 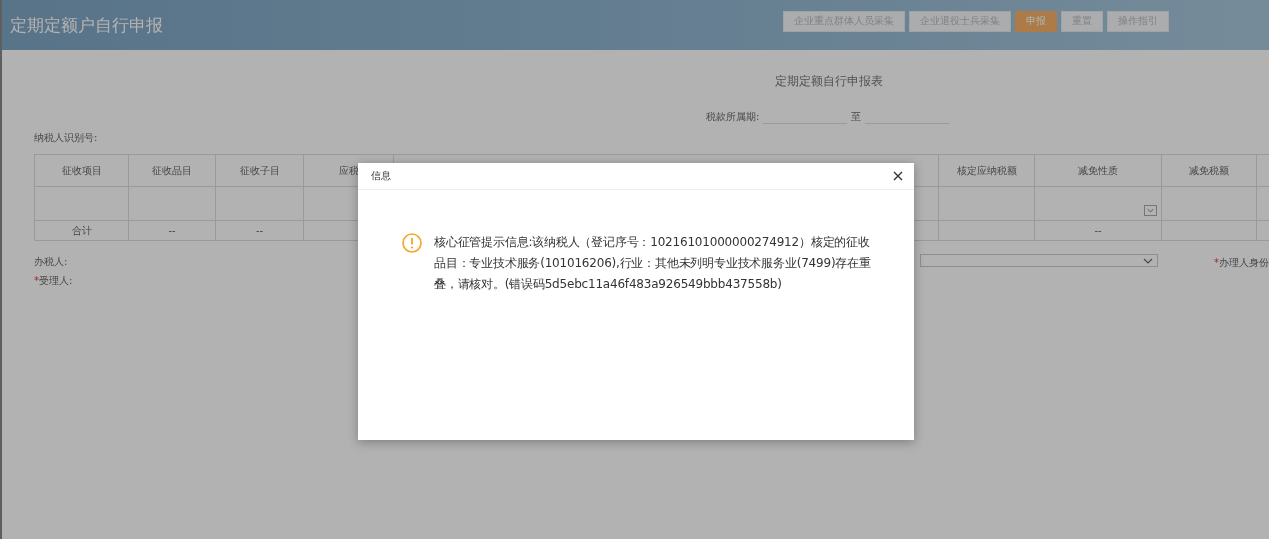 What do you see at coordinates (82, 231) in the screenshot?
I see `table-cell: 合计` at bounding box center [82, 231].